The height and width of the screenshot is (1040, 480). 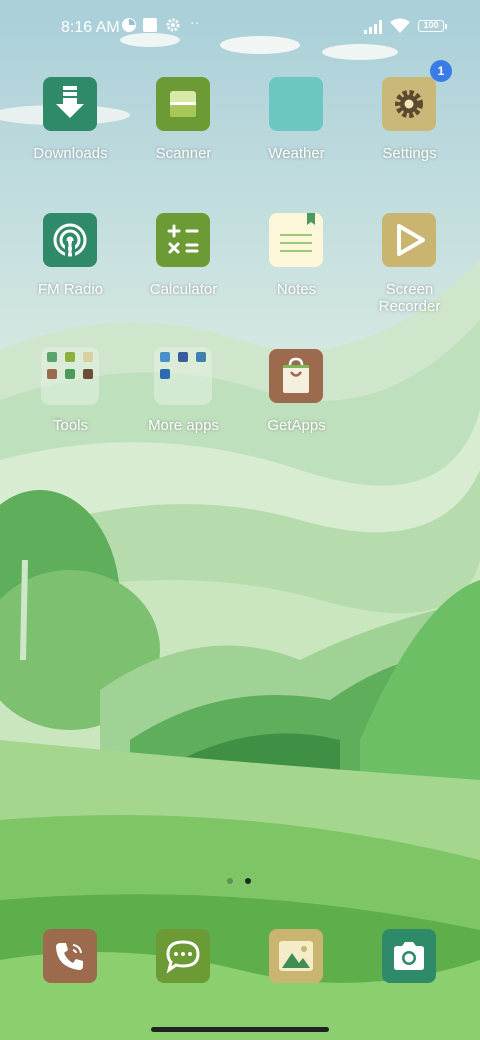 What do you see at coordinates (173, 25) in the screenshot?
I see `gear-icon` at bounding box center [173, 25].